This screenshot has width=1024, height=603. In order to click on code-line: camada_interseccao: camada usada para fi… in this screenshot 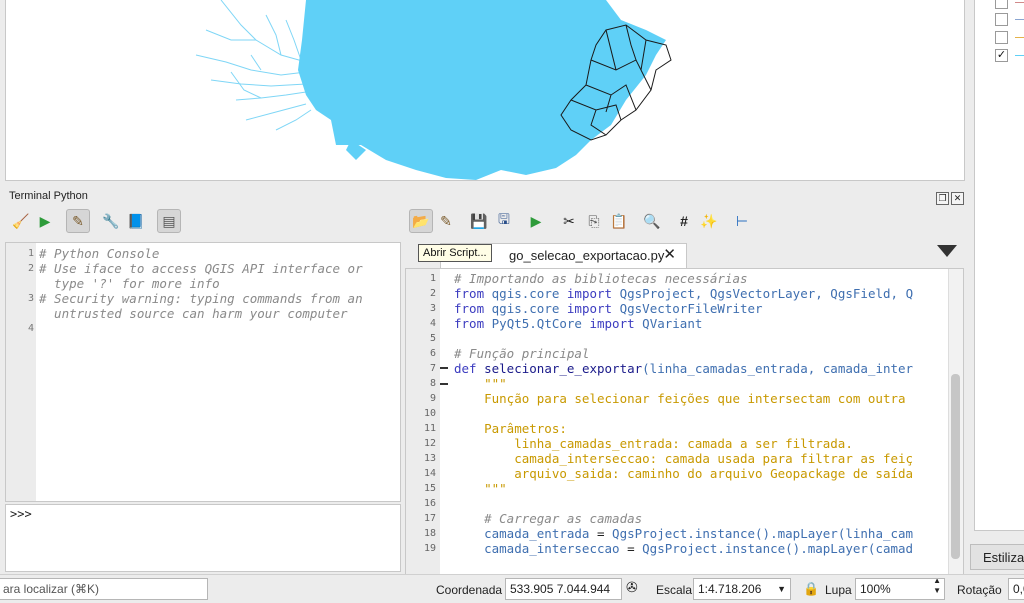, I will do `click(684, 458)`.